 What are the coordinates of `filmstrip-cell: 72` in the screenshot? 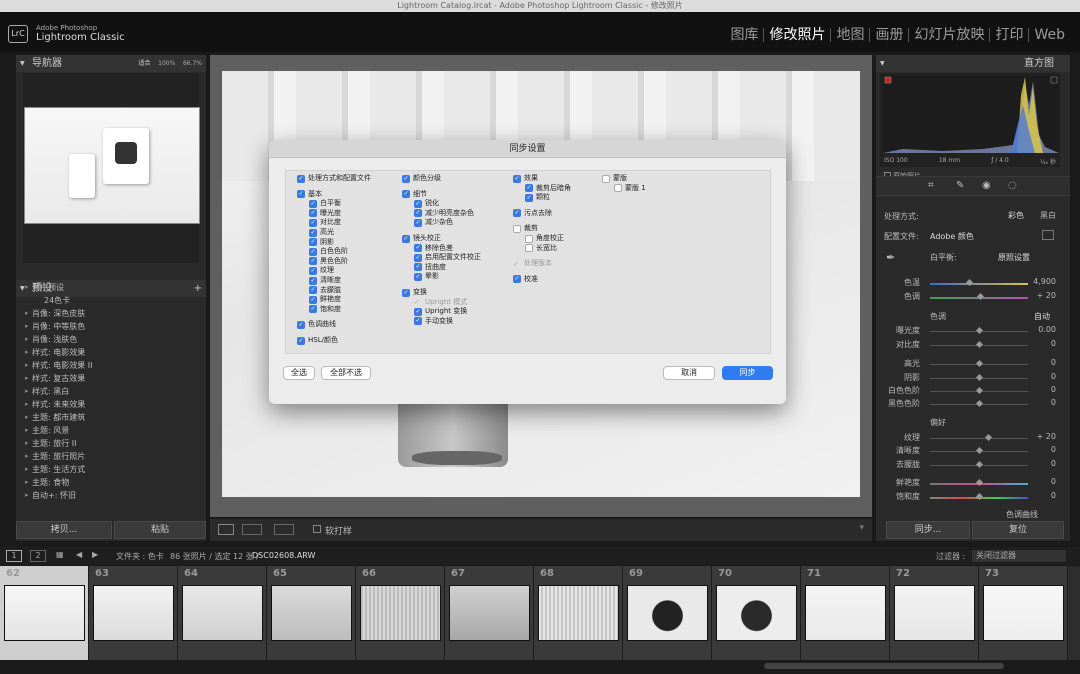 It's located at (934, 613).